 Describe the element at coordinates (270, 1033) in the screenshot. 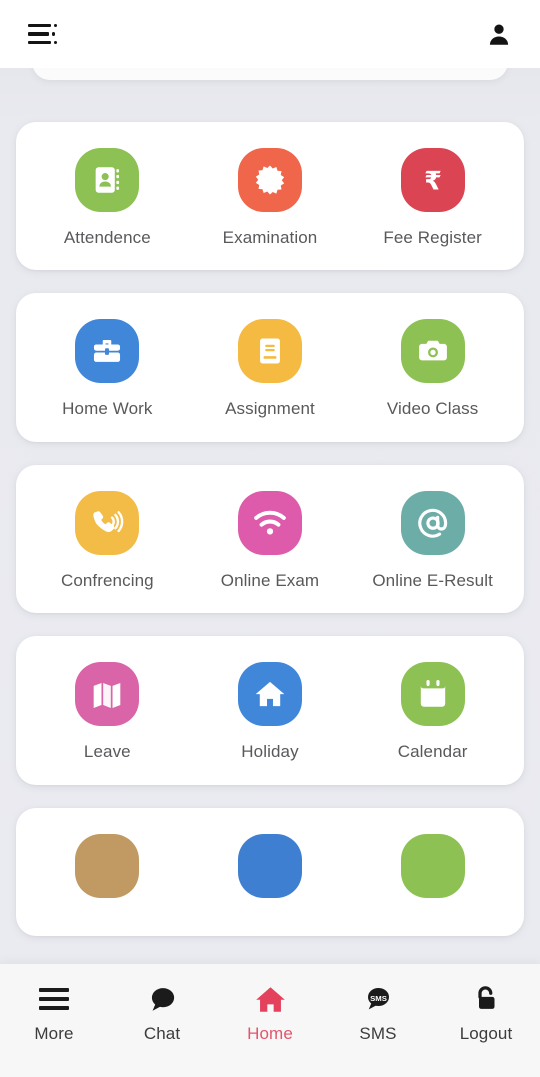

I see `nav-label: Home` at that location.